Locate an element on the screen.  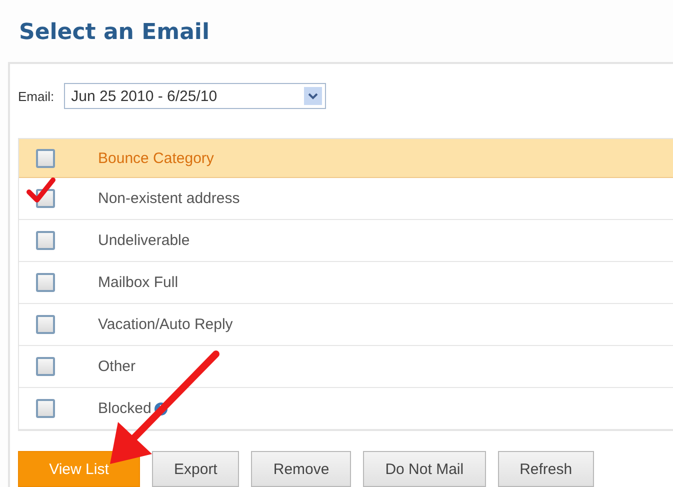
category-label: Blocked is located at coordinates (125, 408).